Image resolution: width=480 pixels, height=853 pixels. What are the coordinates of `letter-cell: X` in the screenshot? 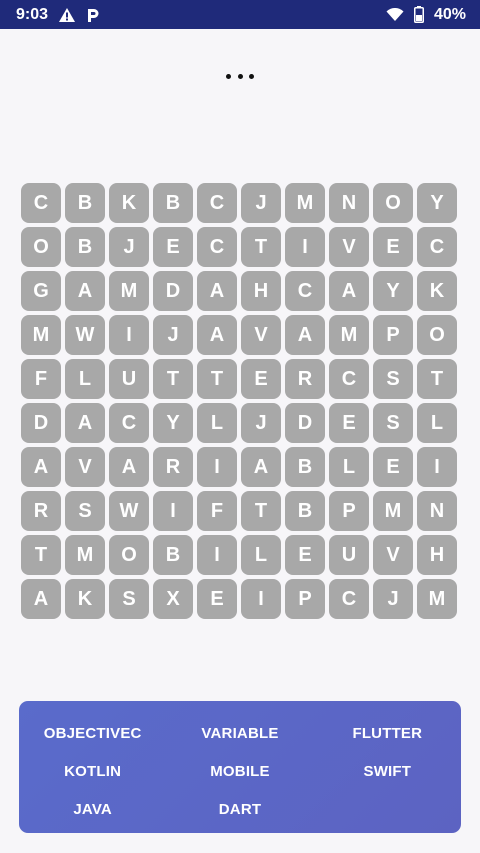 It's located at (173, 599).